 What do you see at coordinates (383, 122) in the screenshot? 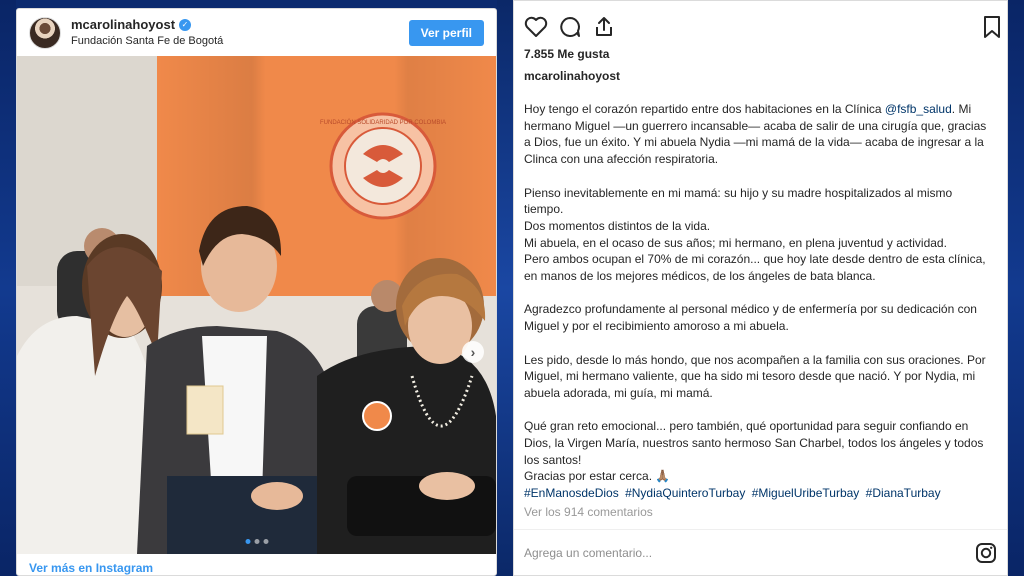
I see `banner-text: FUNDACIÓN SOLIDARIDAD POR COLOMBIA` at bounding box center [383, 122].